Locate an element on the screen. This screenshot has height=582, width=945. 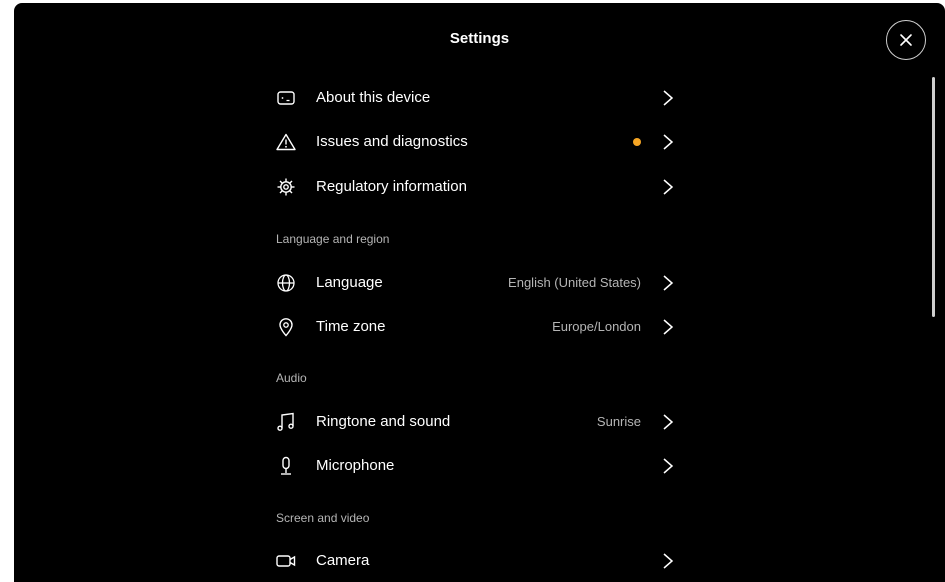
section-header-screen-video: Screen and video is located at coordinates (323, 518).